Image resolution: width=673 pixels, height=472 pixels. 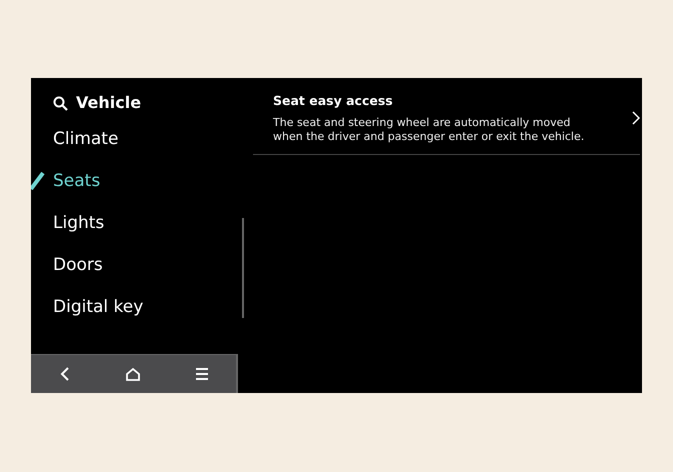 What do you see at coordinates (202, 374) in the screenshot?
I see `menu-icon` at bounding box center [202, 374].